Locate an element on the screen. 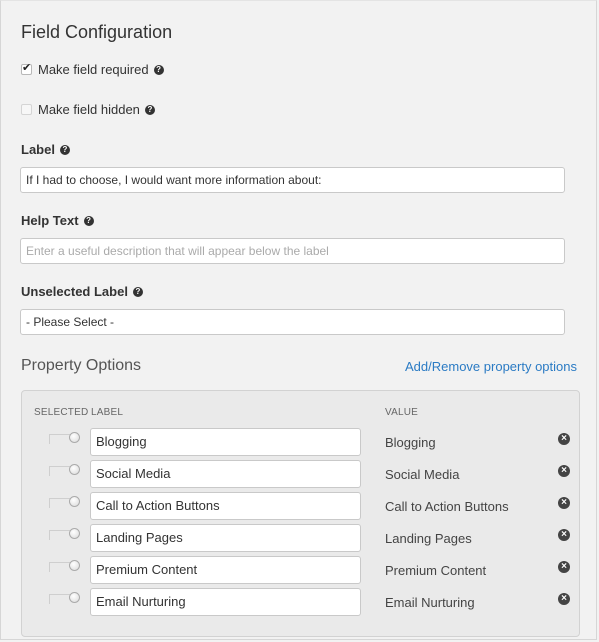 The width and height of the screenshot is (599, 642). make-hidden-row: Make field hidden ? is located at coordinates (88, 109).